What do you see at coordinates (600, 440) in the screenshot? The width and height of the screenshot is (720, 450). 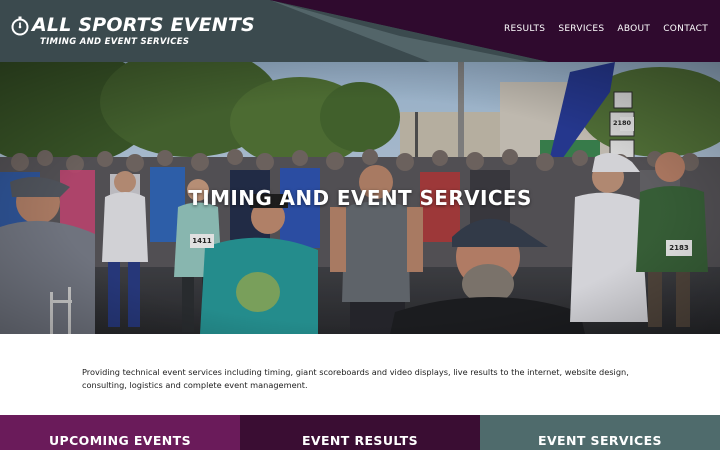 I see `tile-event-services-label: EVENT SERVICES` at bounding box center [600, 440].